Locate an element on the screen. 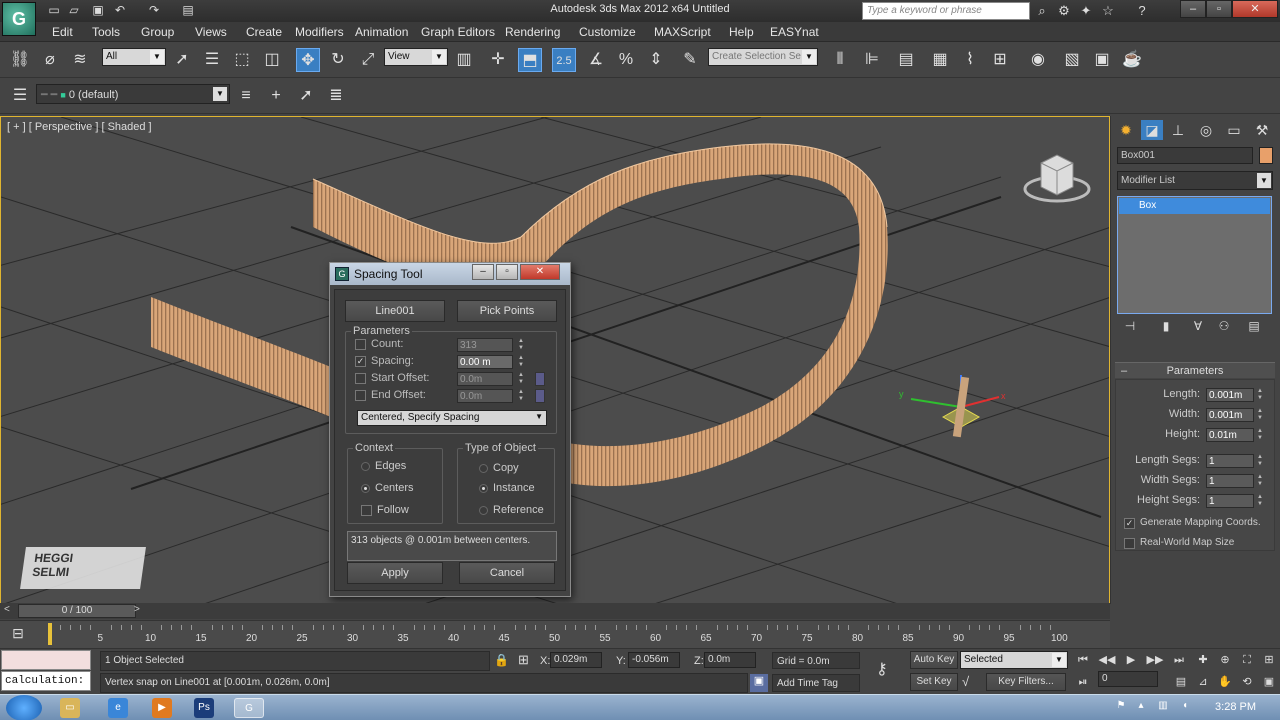 The width and height of the screenshot is (1280, 720). spacing-spinner: 0.00 m is located at coordinates (485, 362).